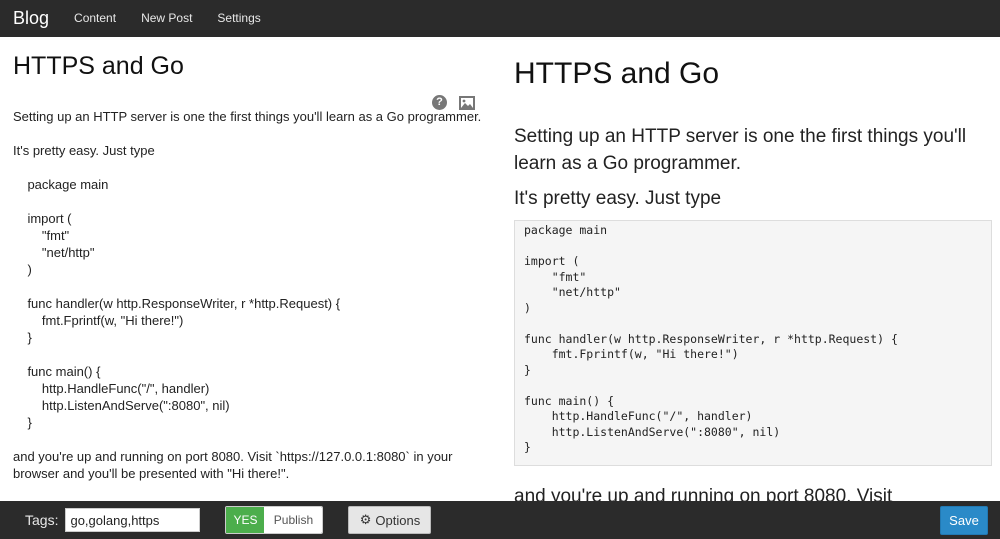  Describe the element at coordinates (618, 198) in the screenshot. I see `preview-paragraph: It's pretty easy. Just type` at that location.